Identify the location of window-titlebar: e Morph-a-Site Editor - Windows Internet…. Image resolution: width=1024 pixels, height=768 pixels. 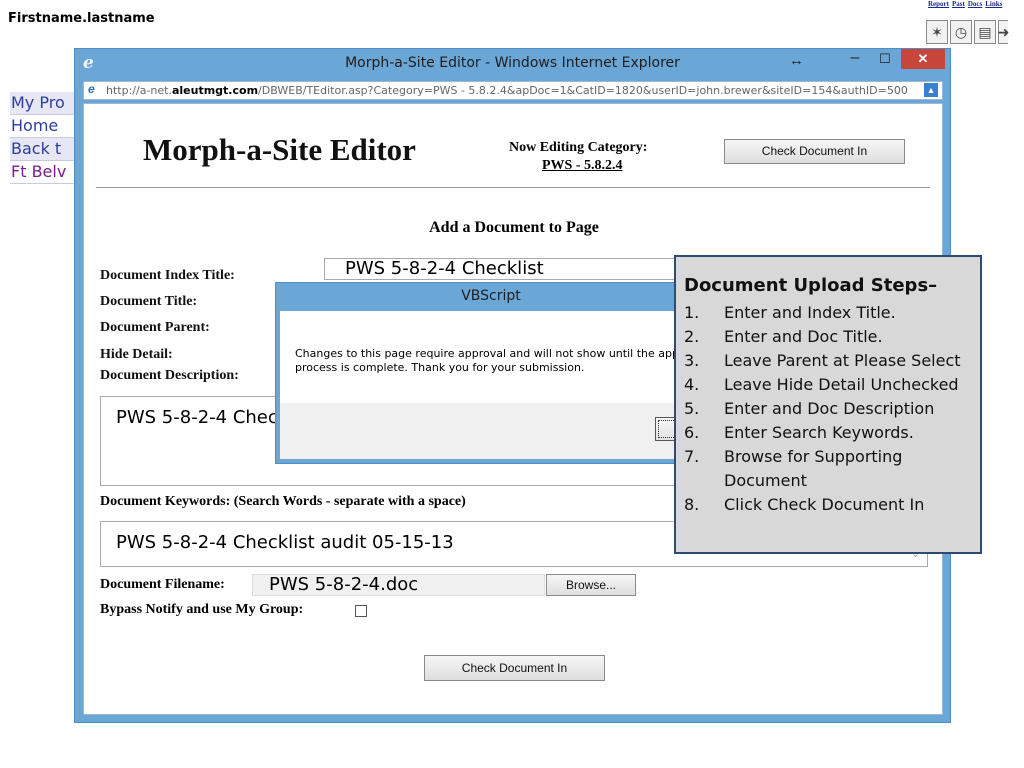
(512, 64).